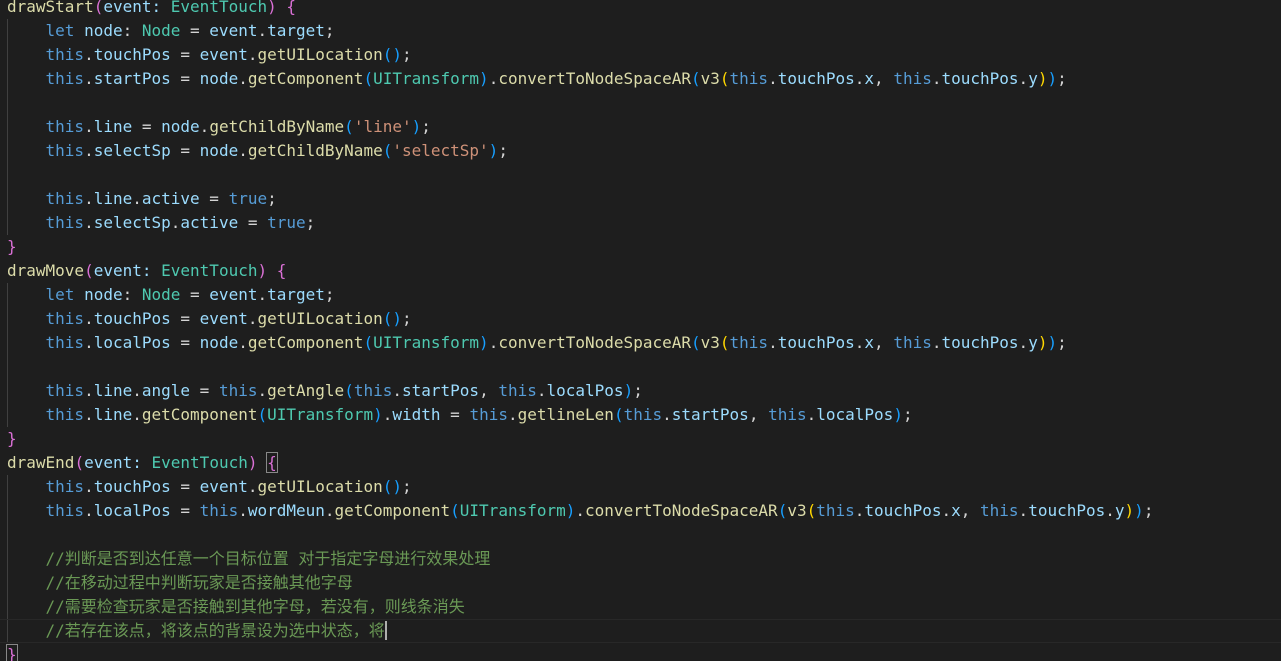 Image resolution: width=1281 pixels, height=661 pixels. I want to click on code-line: //若存在该点，将该点的背景设为选中状态，将, so click(197, 631).